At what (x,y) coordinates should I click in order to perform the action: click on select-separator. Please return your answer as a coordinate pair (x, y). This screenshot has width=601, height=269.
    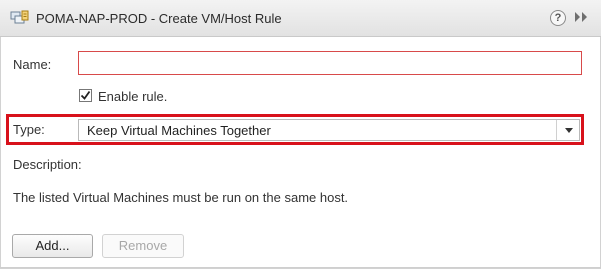
    Looking at the image, I should click on (556, 130).